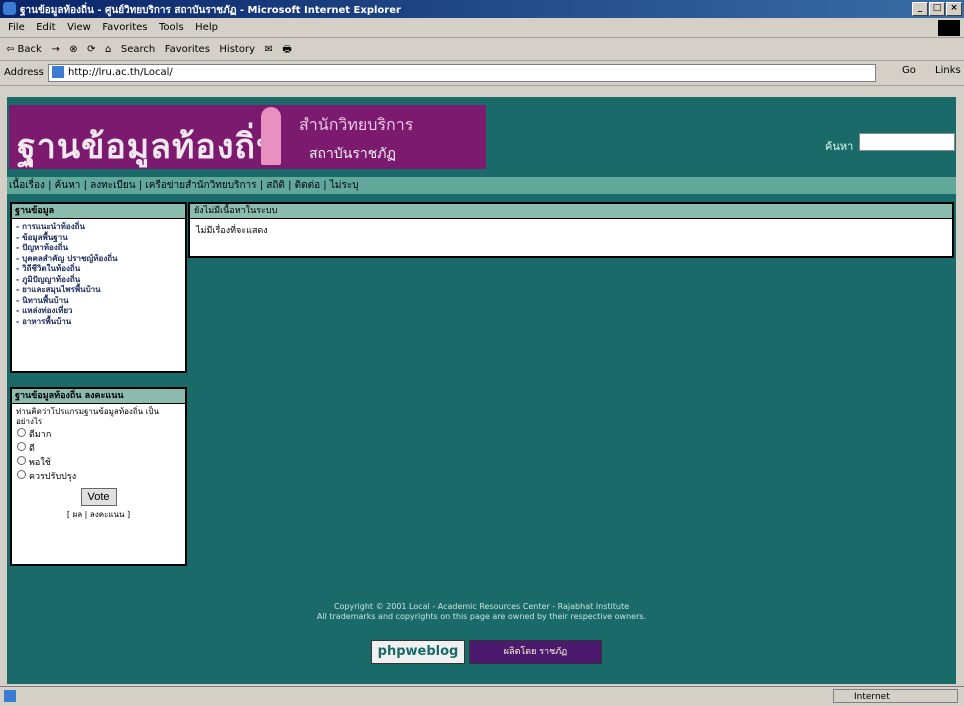 This screenshot has width=964, height=706. I want to click on refresh-button: ⟳, so click(91, 49).